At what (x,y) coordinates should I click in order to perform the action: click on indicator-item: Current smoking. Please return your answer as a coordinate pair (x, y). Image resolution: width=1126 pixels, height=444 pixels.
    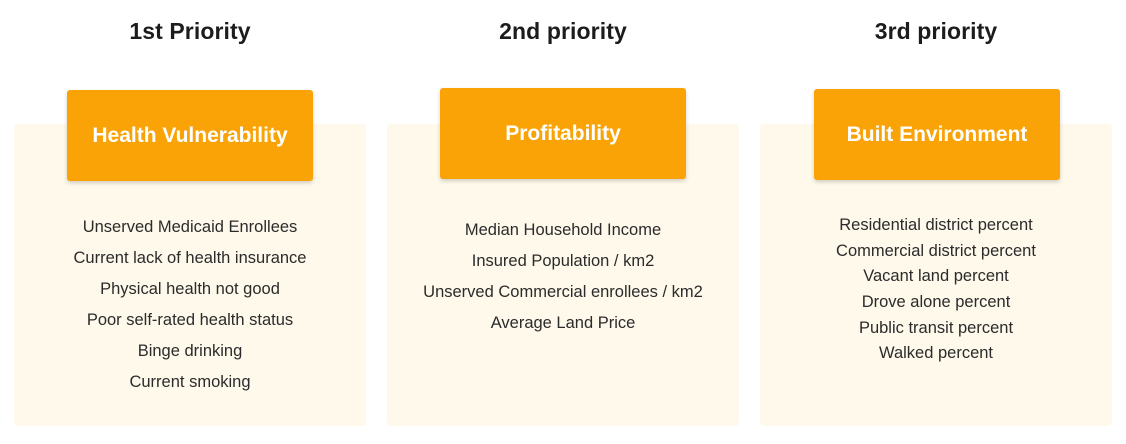
    Looking at the image, I should click on (190, 382).